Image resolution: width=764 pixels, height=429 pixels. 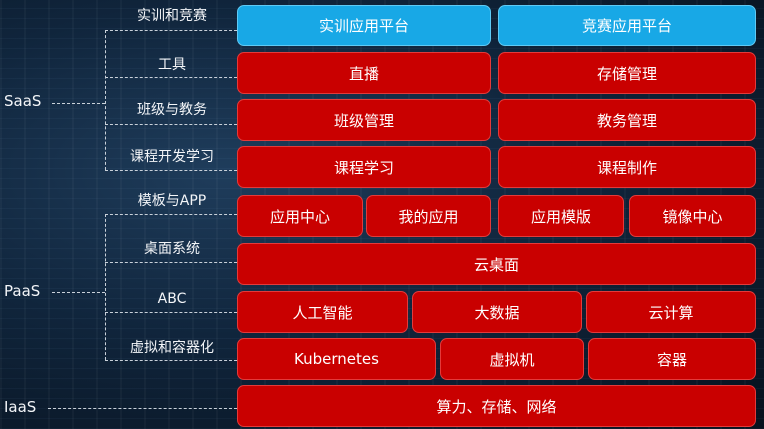 I want to click on saas-bracket, so click(x=105, y=100).